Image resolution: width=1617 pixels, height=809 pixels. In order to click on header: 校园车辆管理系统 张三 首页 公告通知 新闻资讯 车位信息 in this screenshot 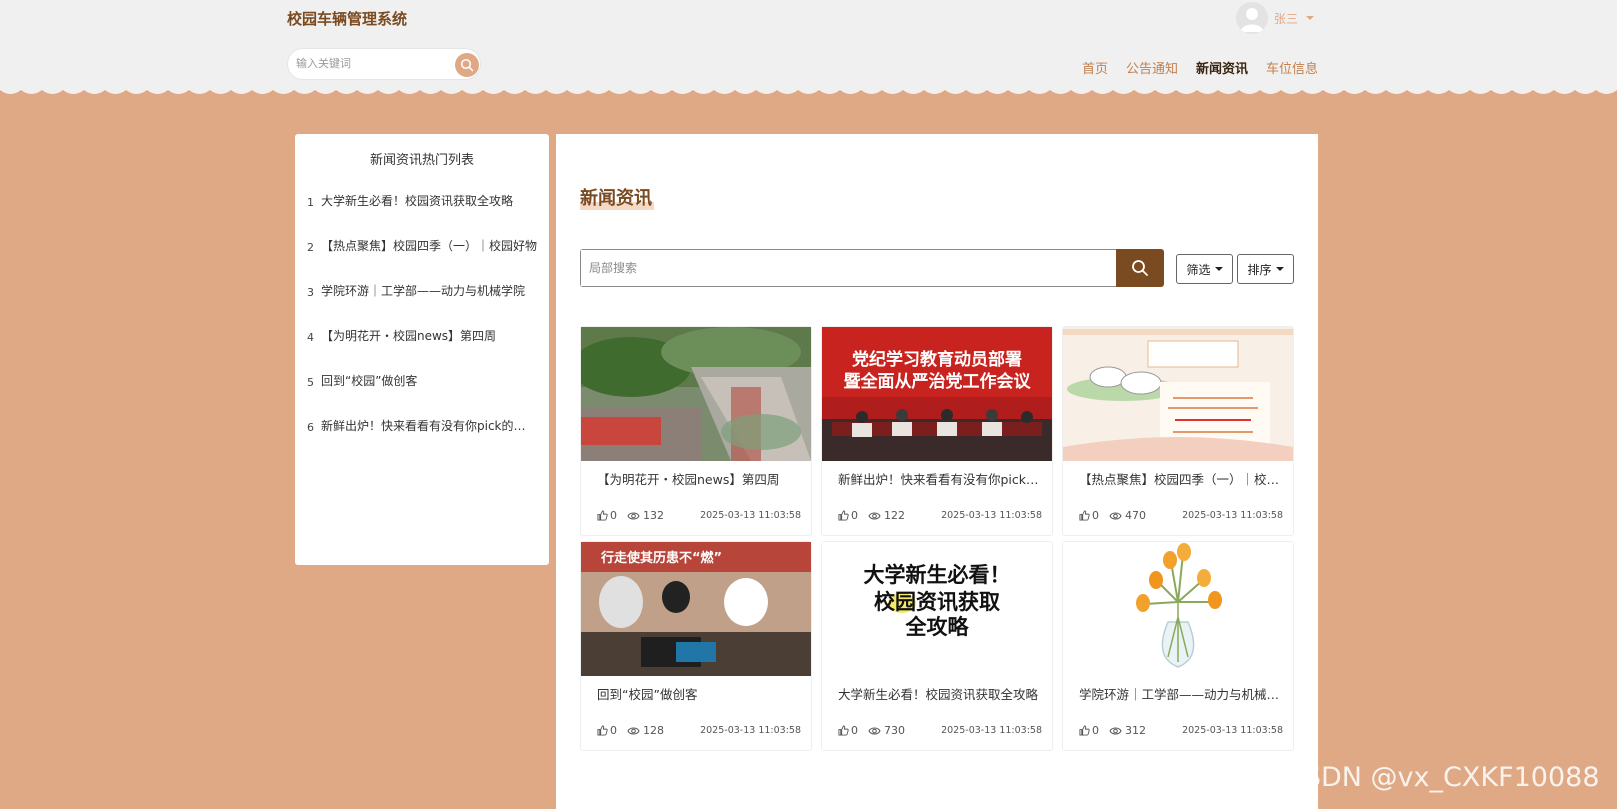, I will do `click(808, 45)`.